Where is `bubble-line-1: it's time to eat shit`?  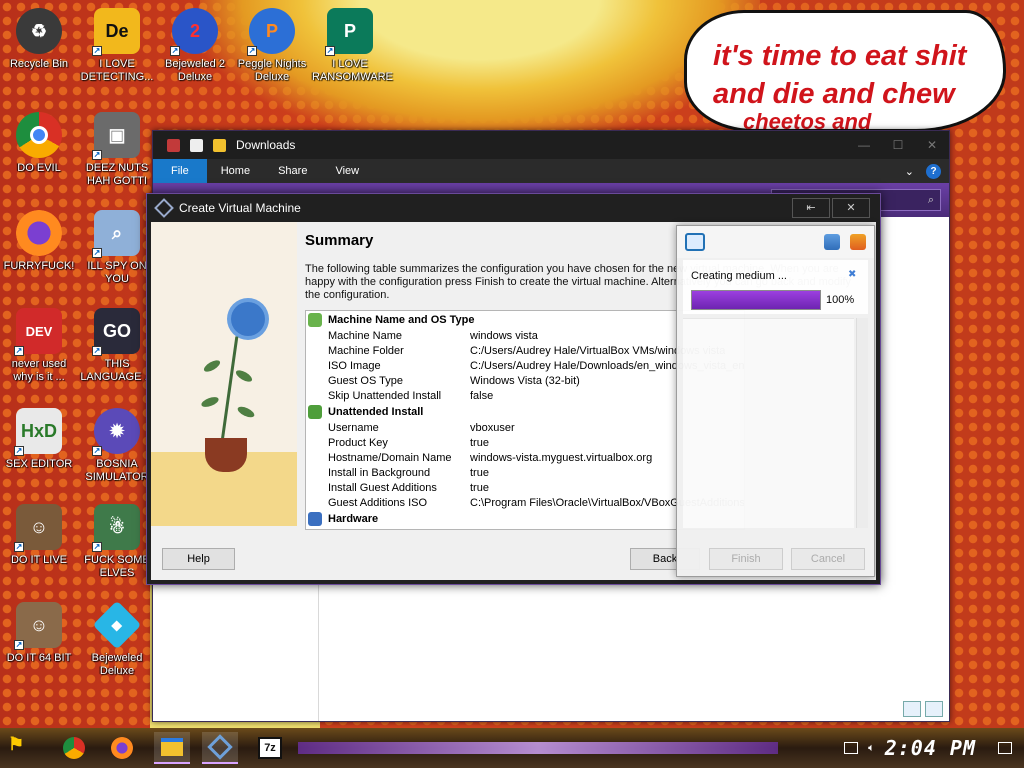 bubble-line-1: it's time to eat shit is located at coordinates (840, 56).